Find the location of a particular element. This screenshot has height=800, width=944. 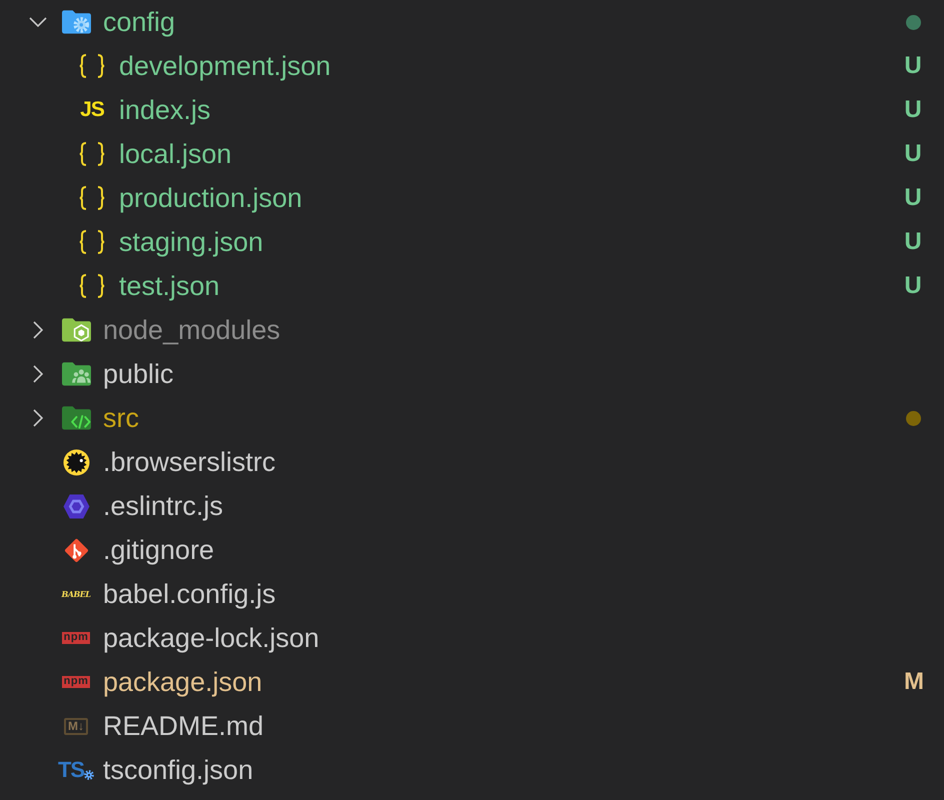

file-name: test.json is located at coordinates (169, 286).